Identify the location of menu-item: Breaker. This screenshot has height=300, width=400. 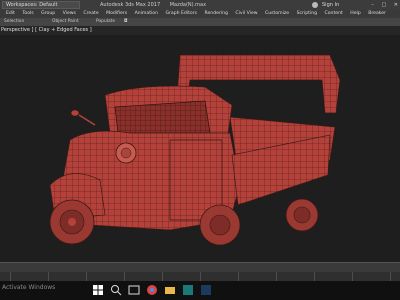
(377, 13).